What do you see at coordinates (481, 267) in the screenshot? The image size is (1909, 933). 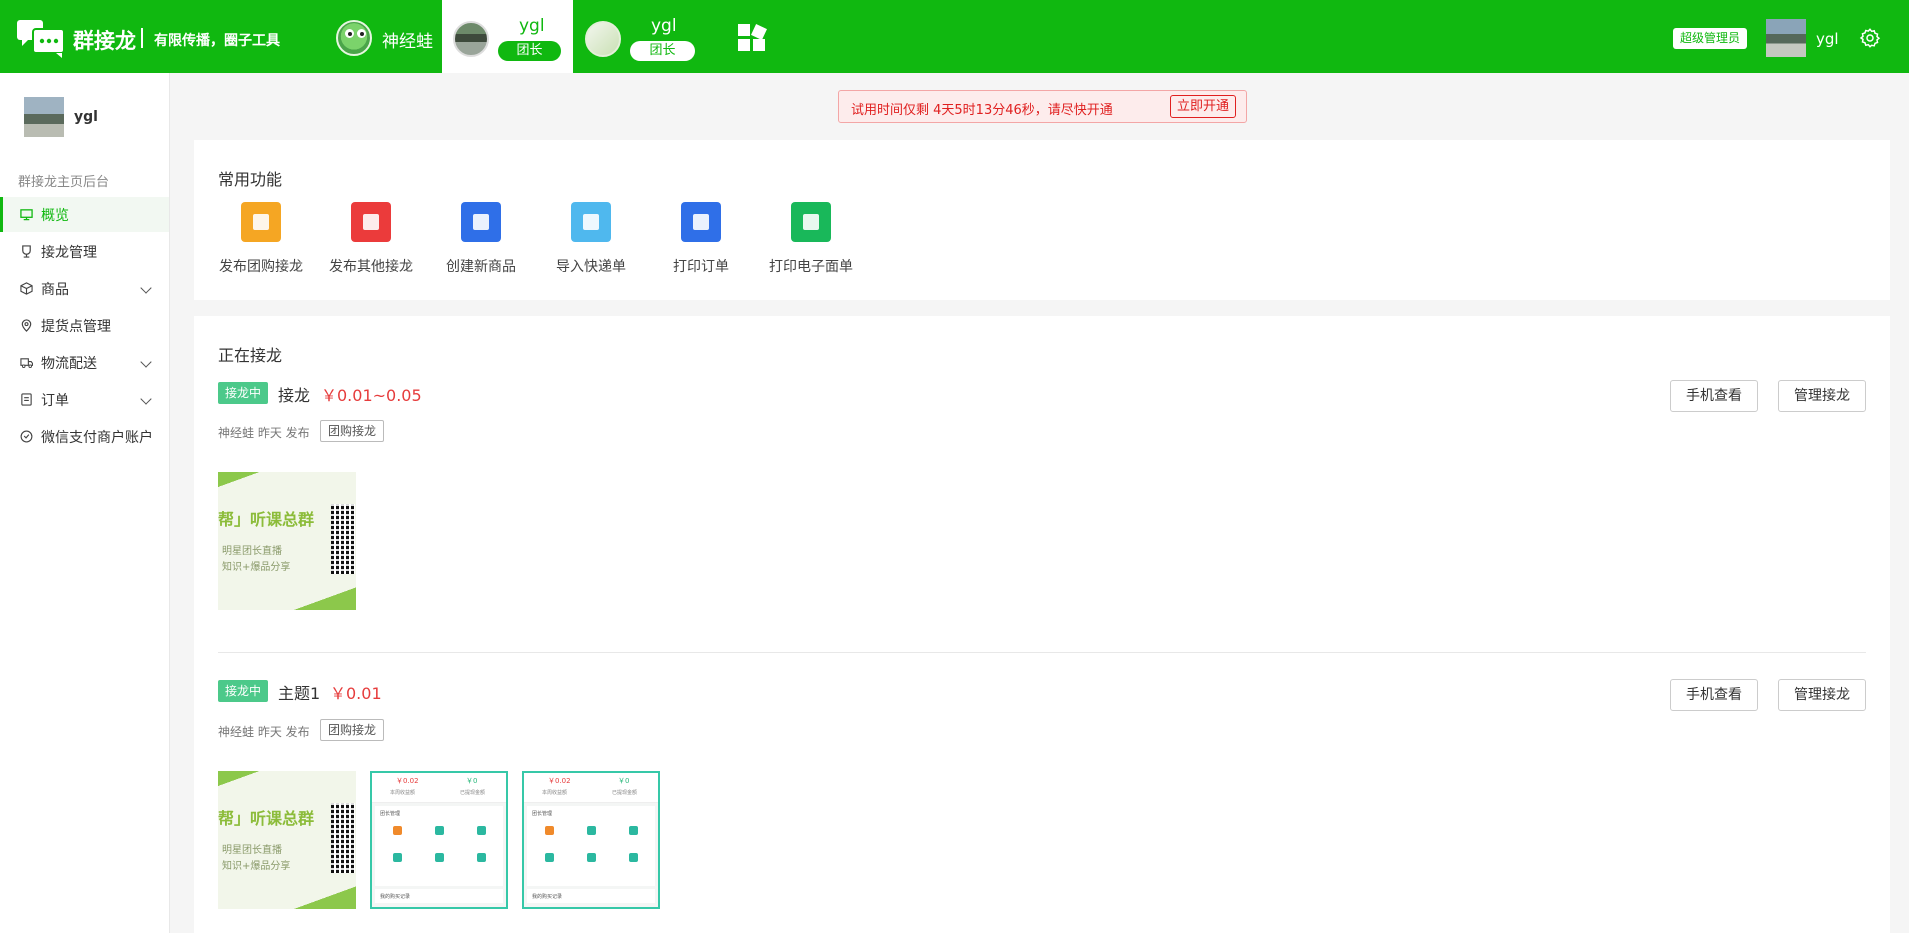 I see `func-label: 创建新商品` at bounding box center [481, 267].